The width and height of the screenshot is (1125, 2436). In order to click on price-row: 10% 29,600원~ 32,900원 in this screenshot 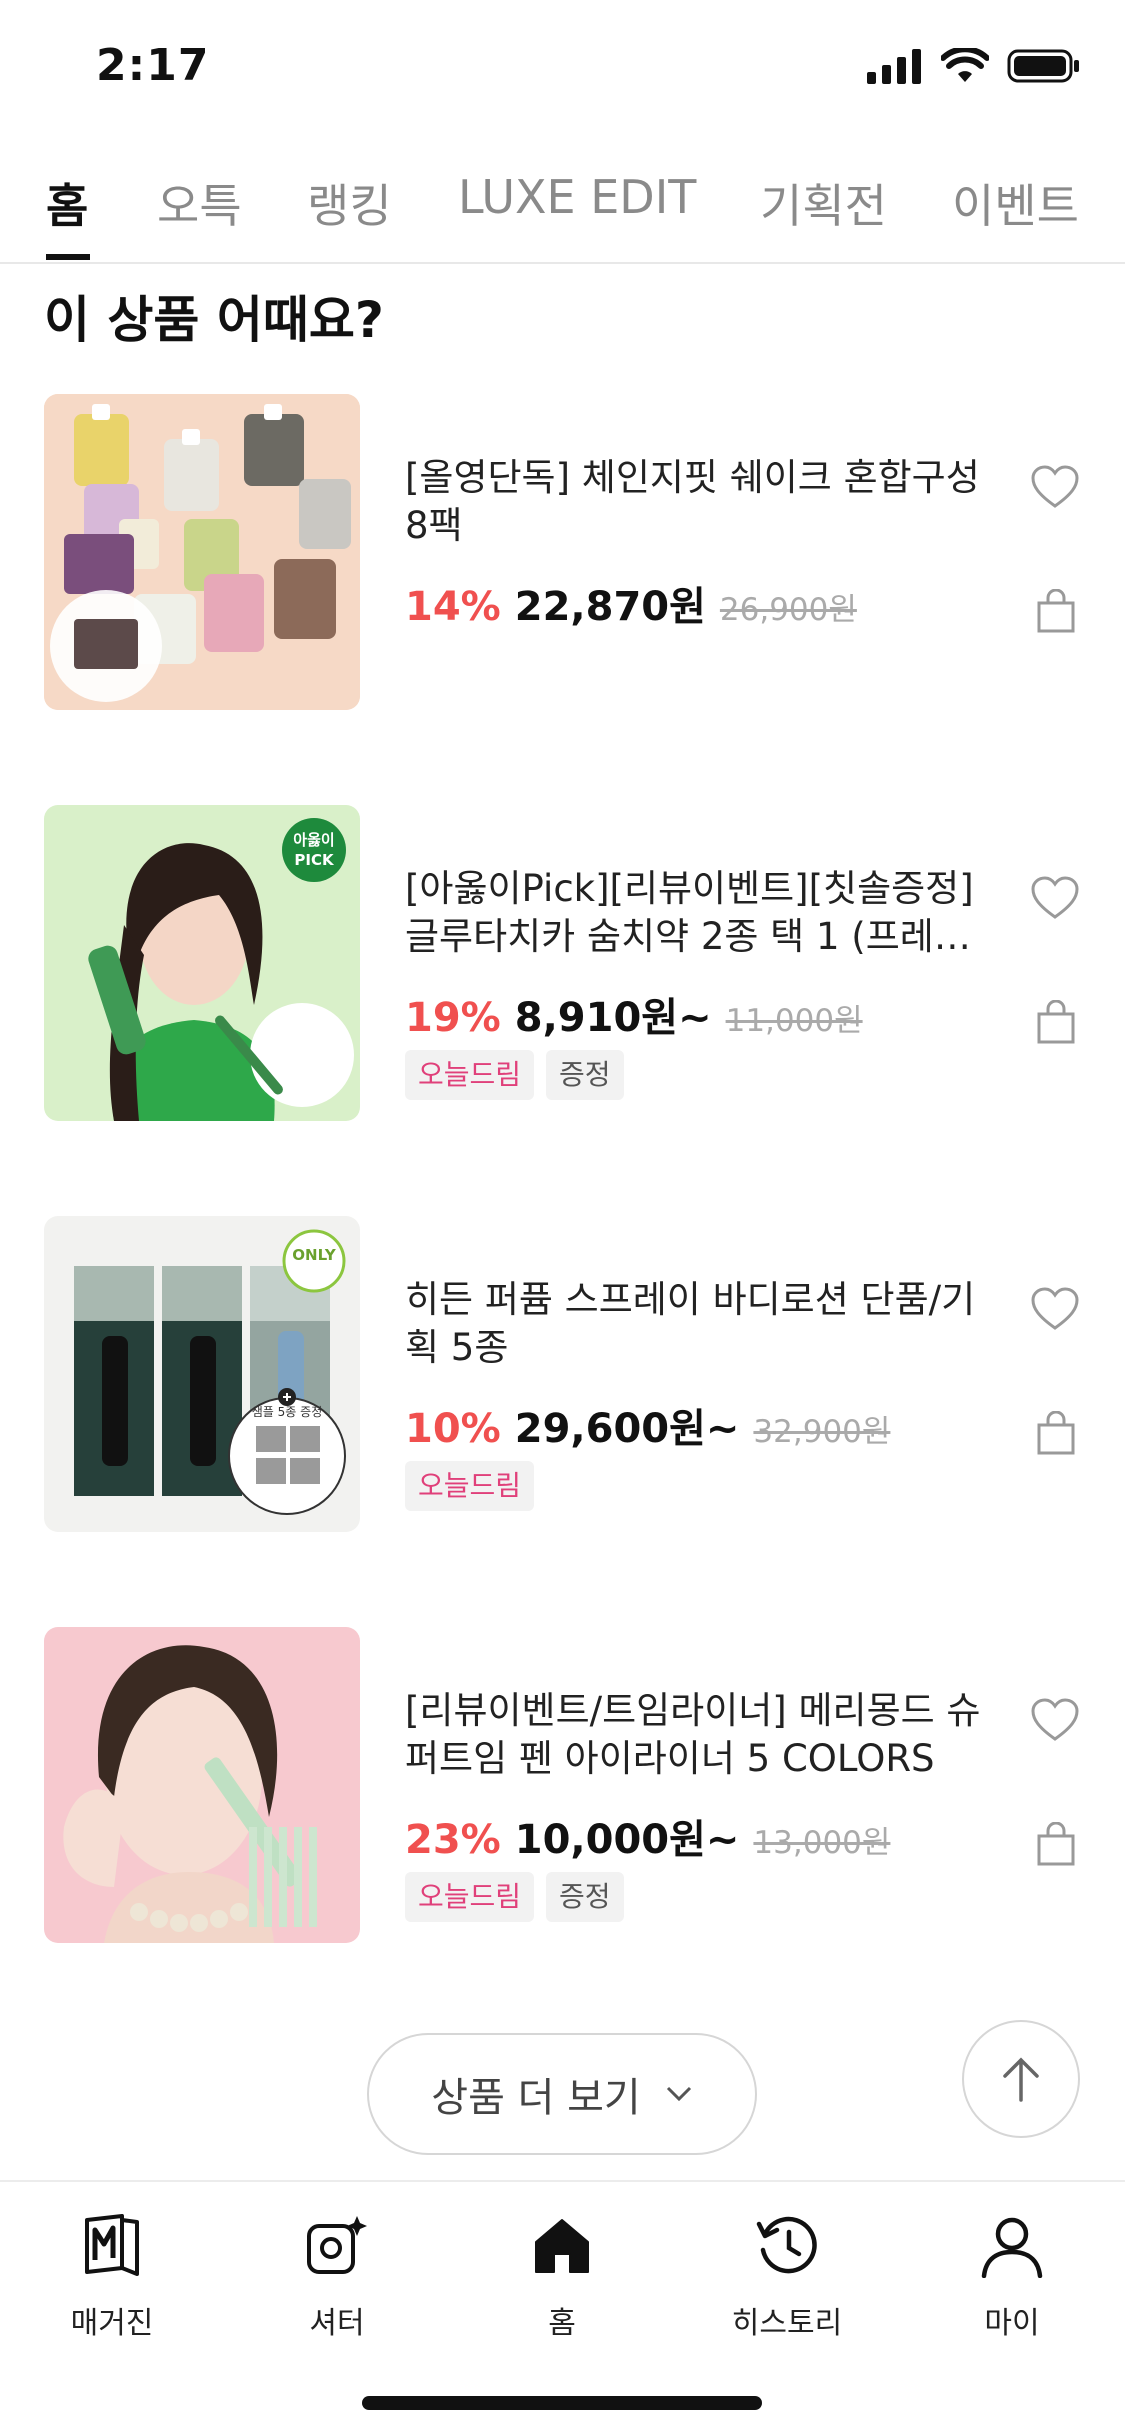, I will do `click(647, 1425)`.